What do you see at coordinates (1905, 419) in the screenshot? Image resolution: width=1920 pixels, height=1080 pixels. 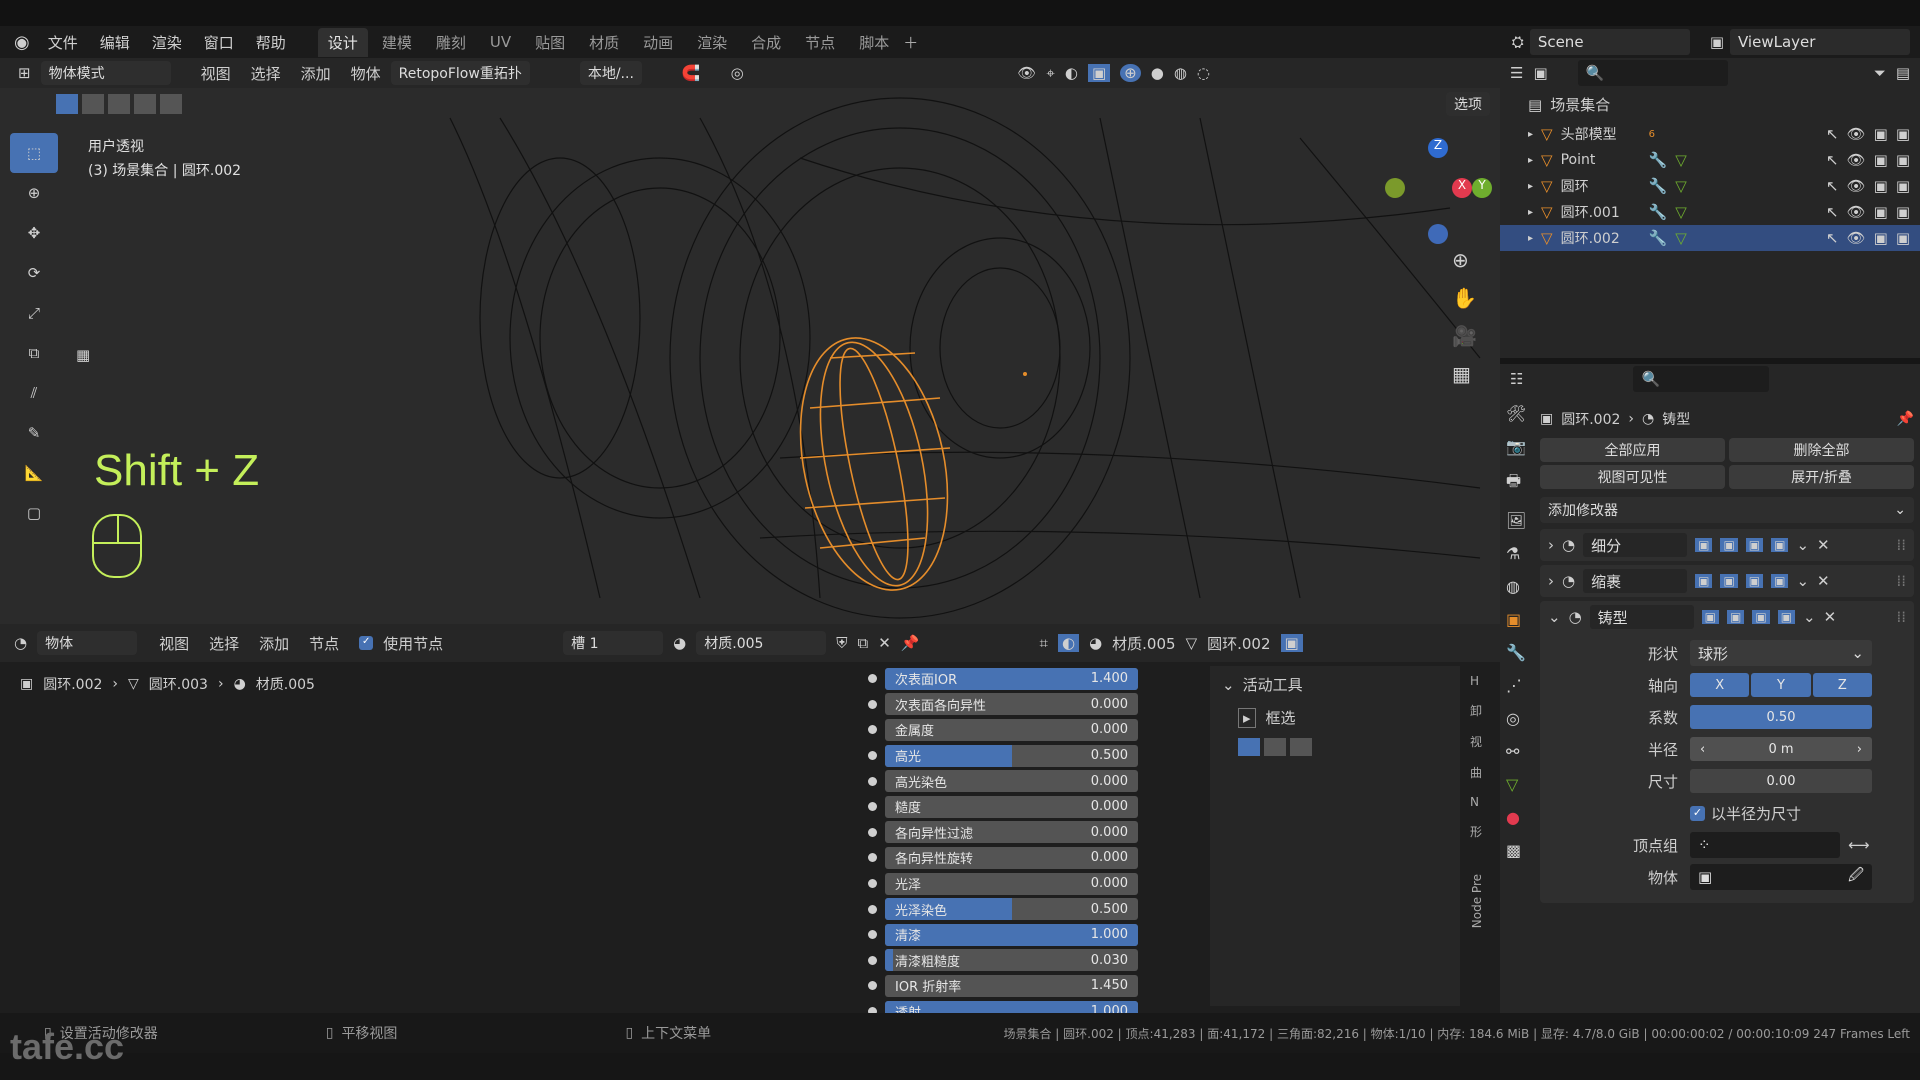 I see `pin-icon: 📌` at bounding box center [1905, 419].